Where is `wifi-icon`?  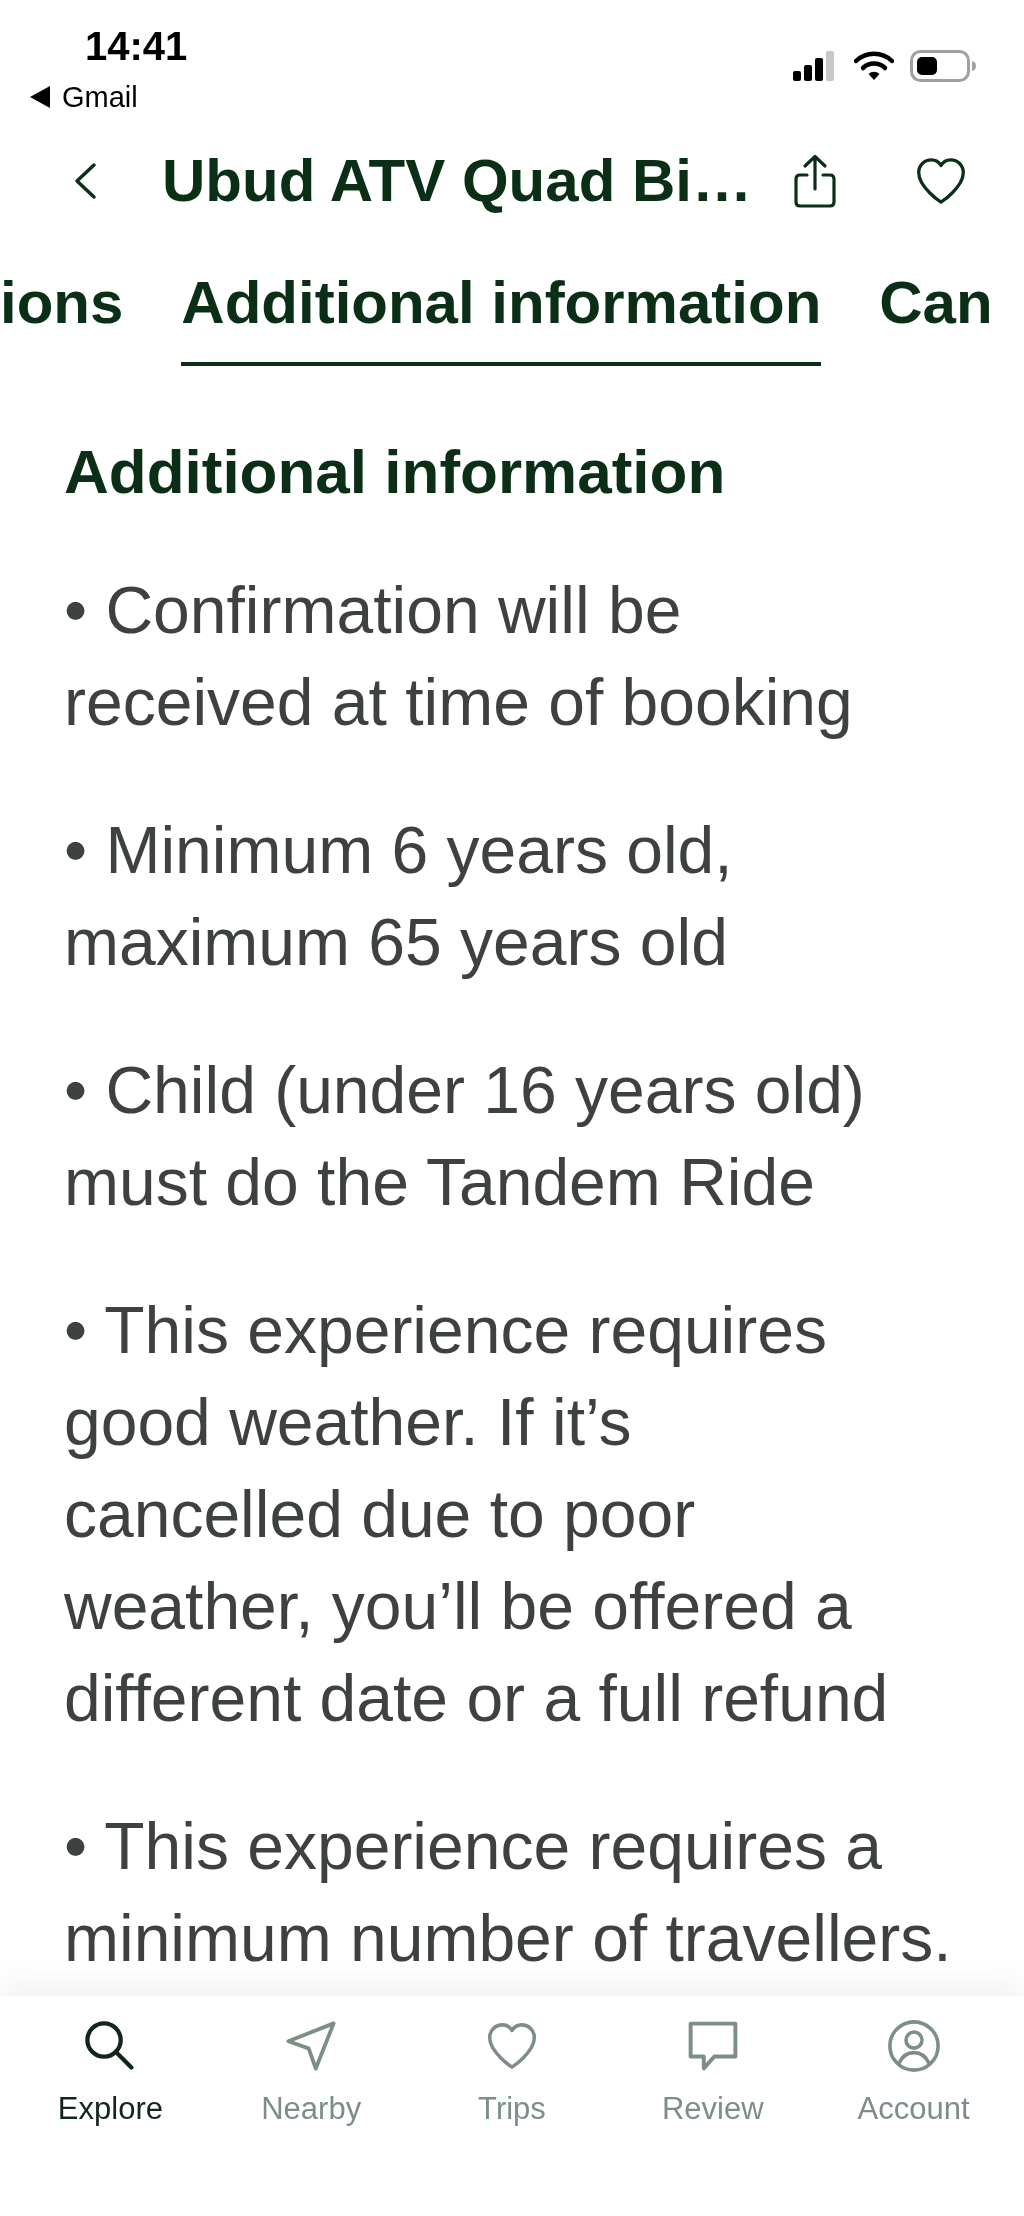
wifi-icon is located at coordinates (874, 66).